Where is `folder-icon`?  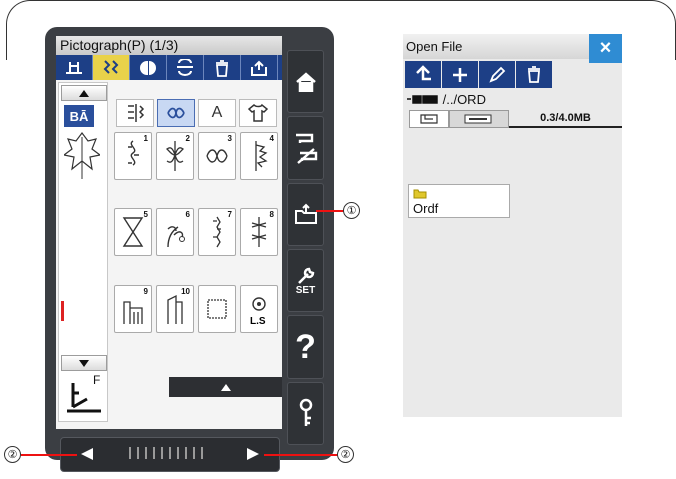 folder-icon is located at coordinates (420, 194).